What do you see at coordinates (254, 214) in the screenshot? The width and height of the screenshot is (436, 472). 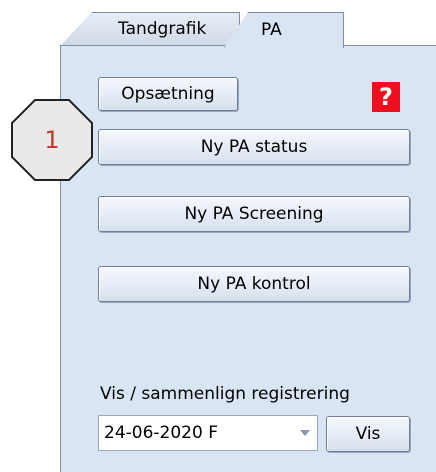 I see `new-pa-screening-button: Ny PA Screening` at bounding box center [254, 214].